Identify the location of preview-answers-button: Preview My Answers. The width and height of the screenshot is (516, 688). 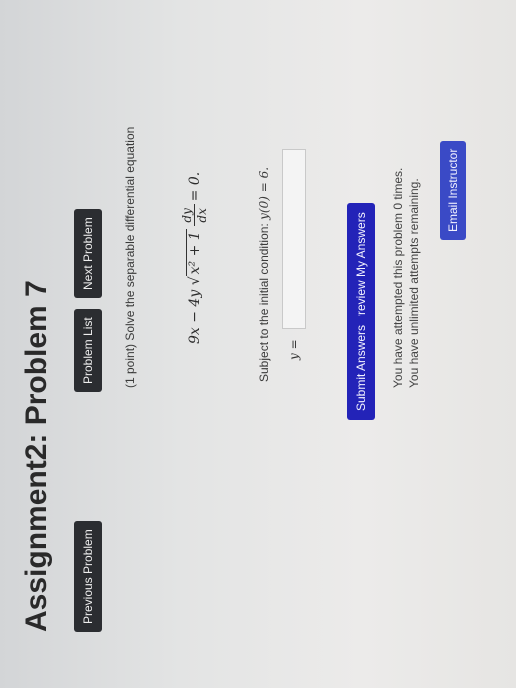
(361, 267).